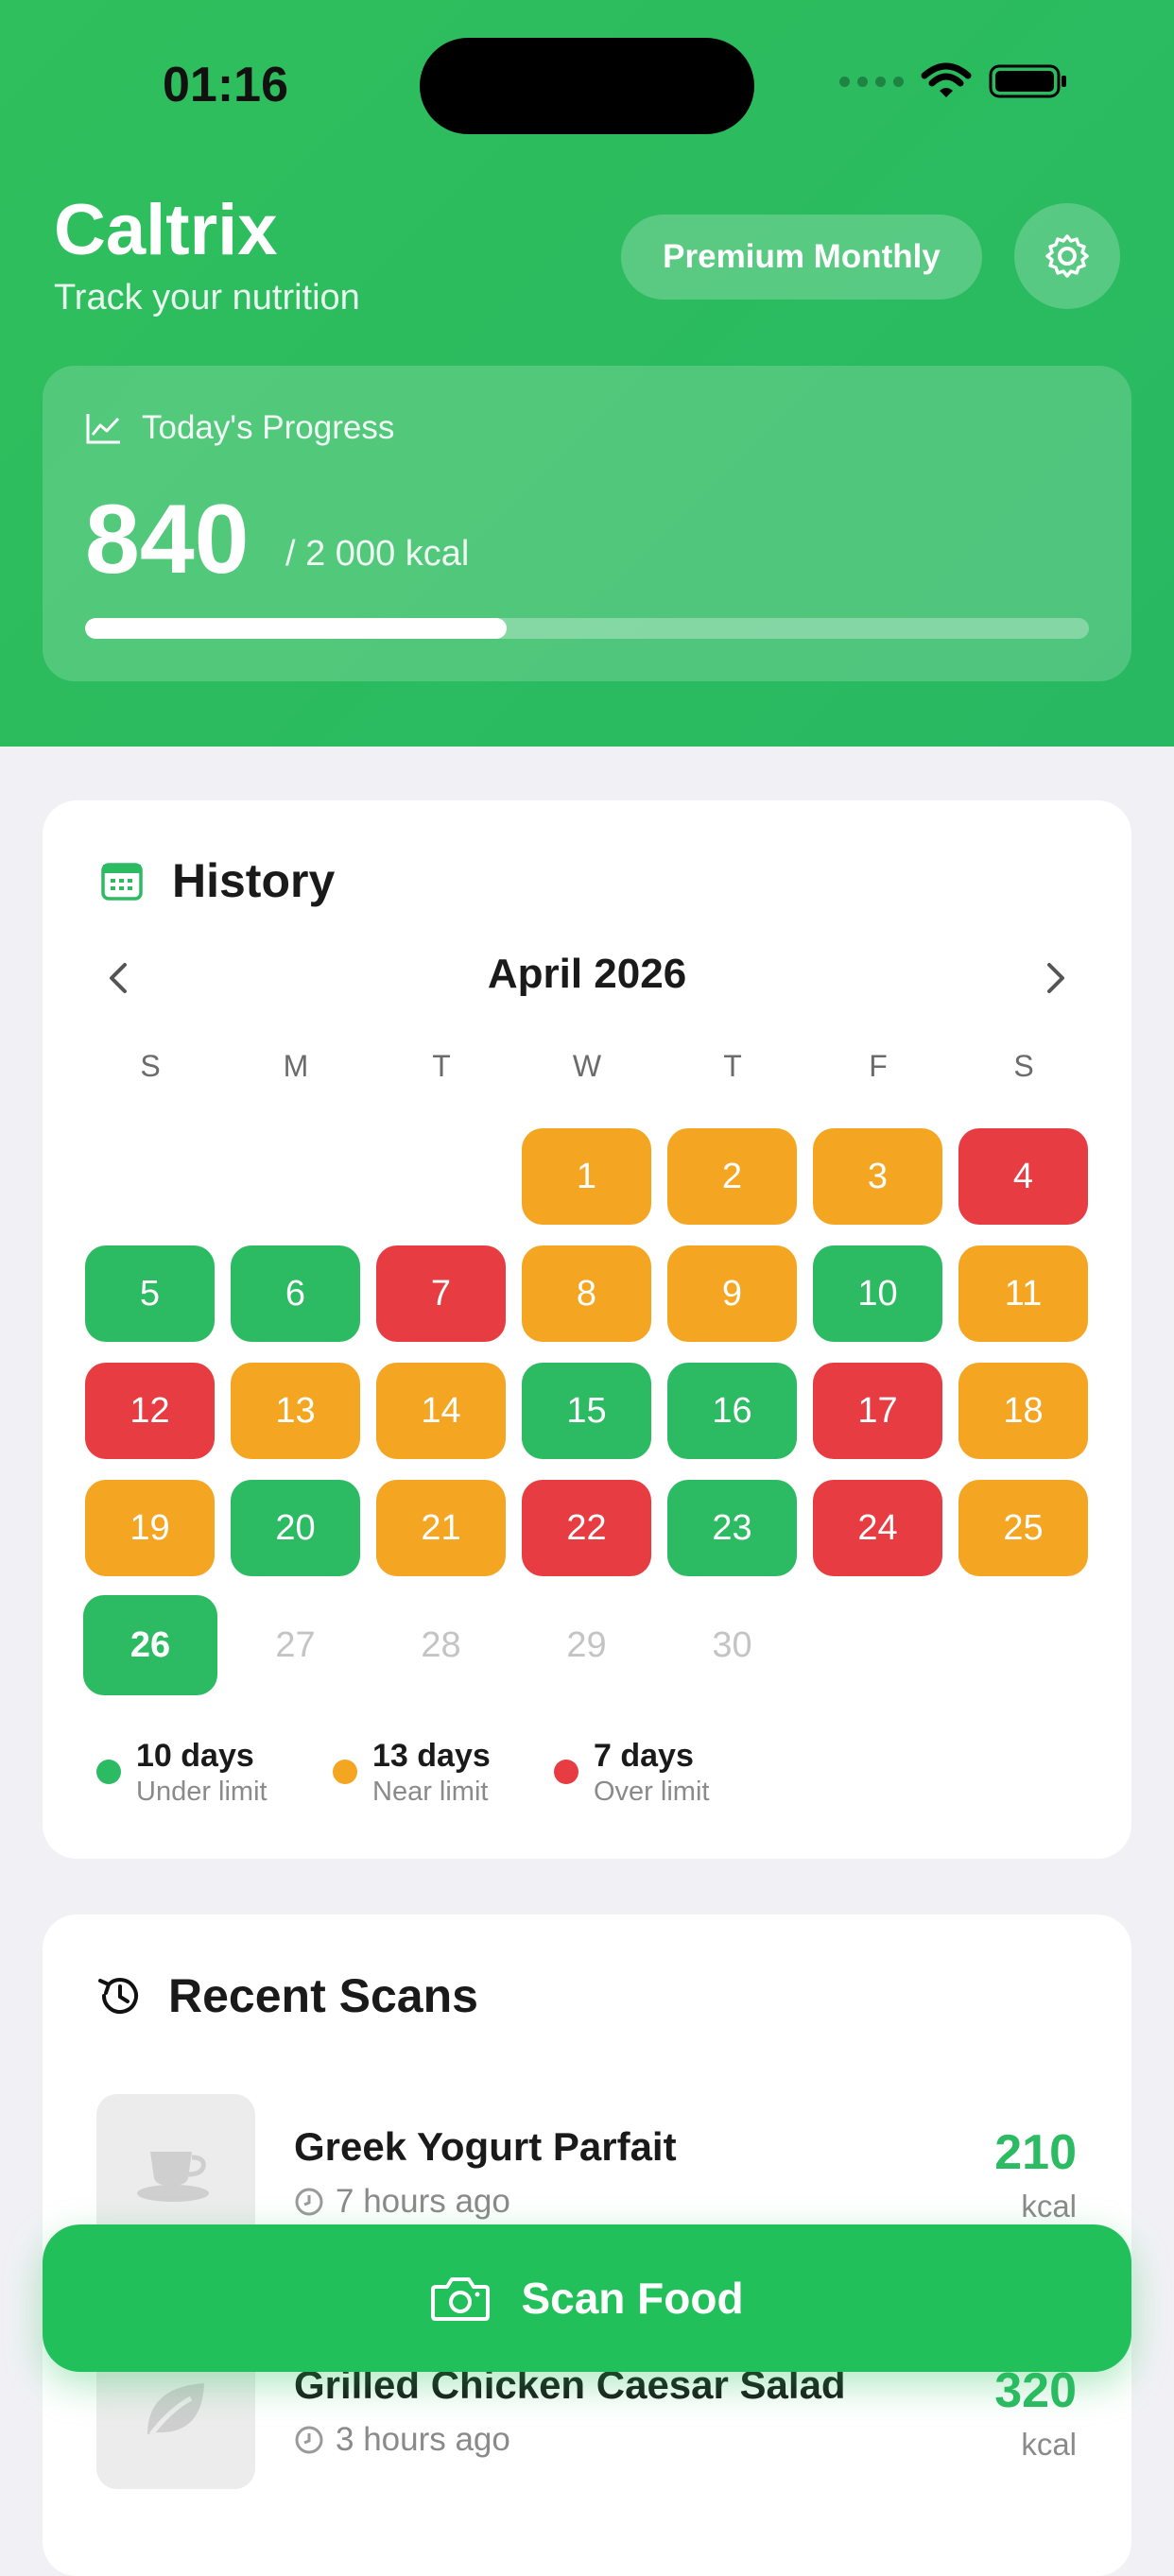 This screenshot has height=2576, width=1174. I want to click on calendar-day: 19, so click(150, 1528).